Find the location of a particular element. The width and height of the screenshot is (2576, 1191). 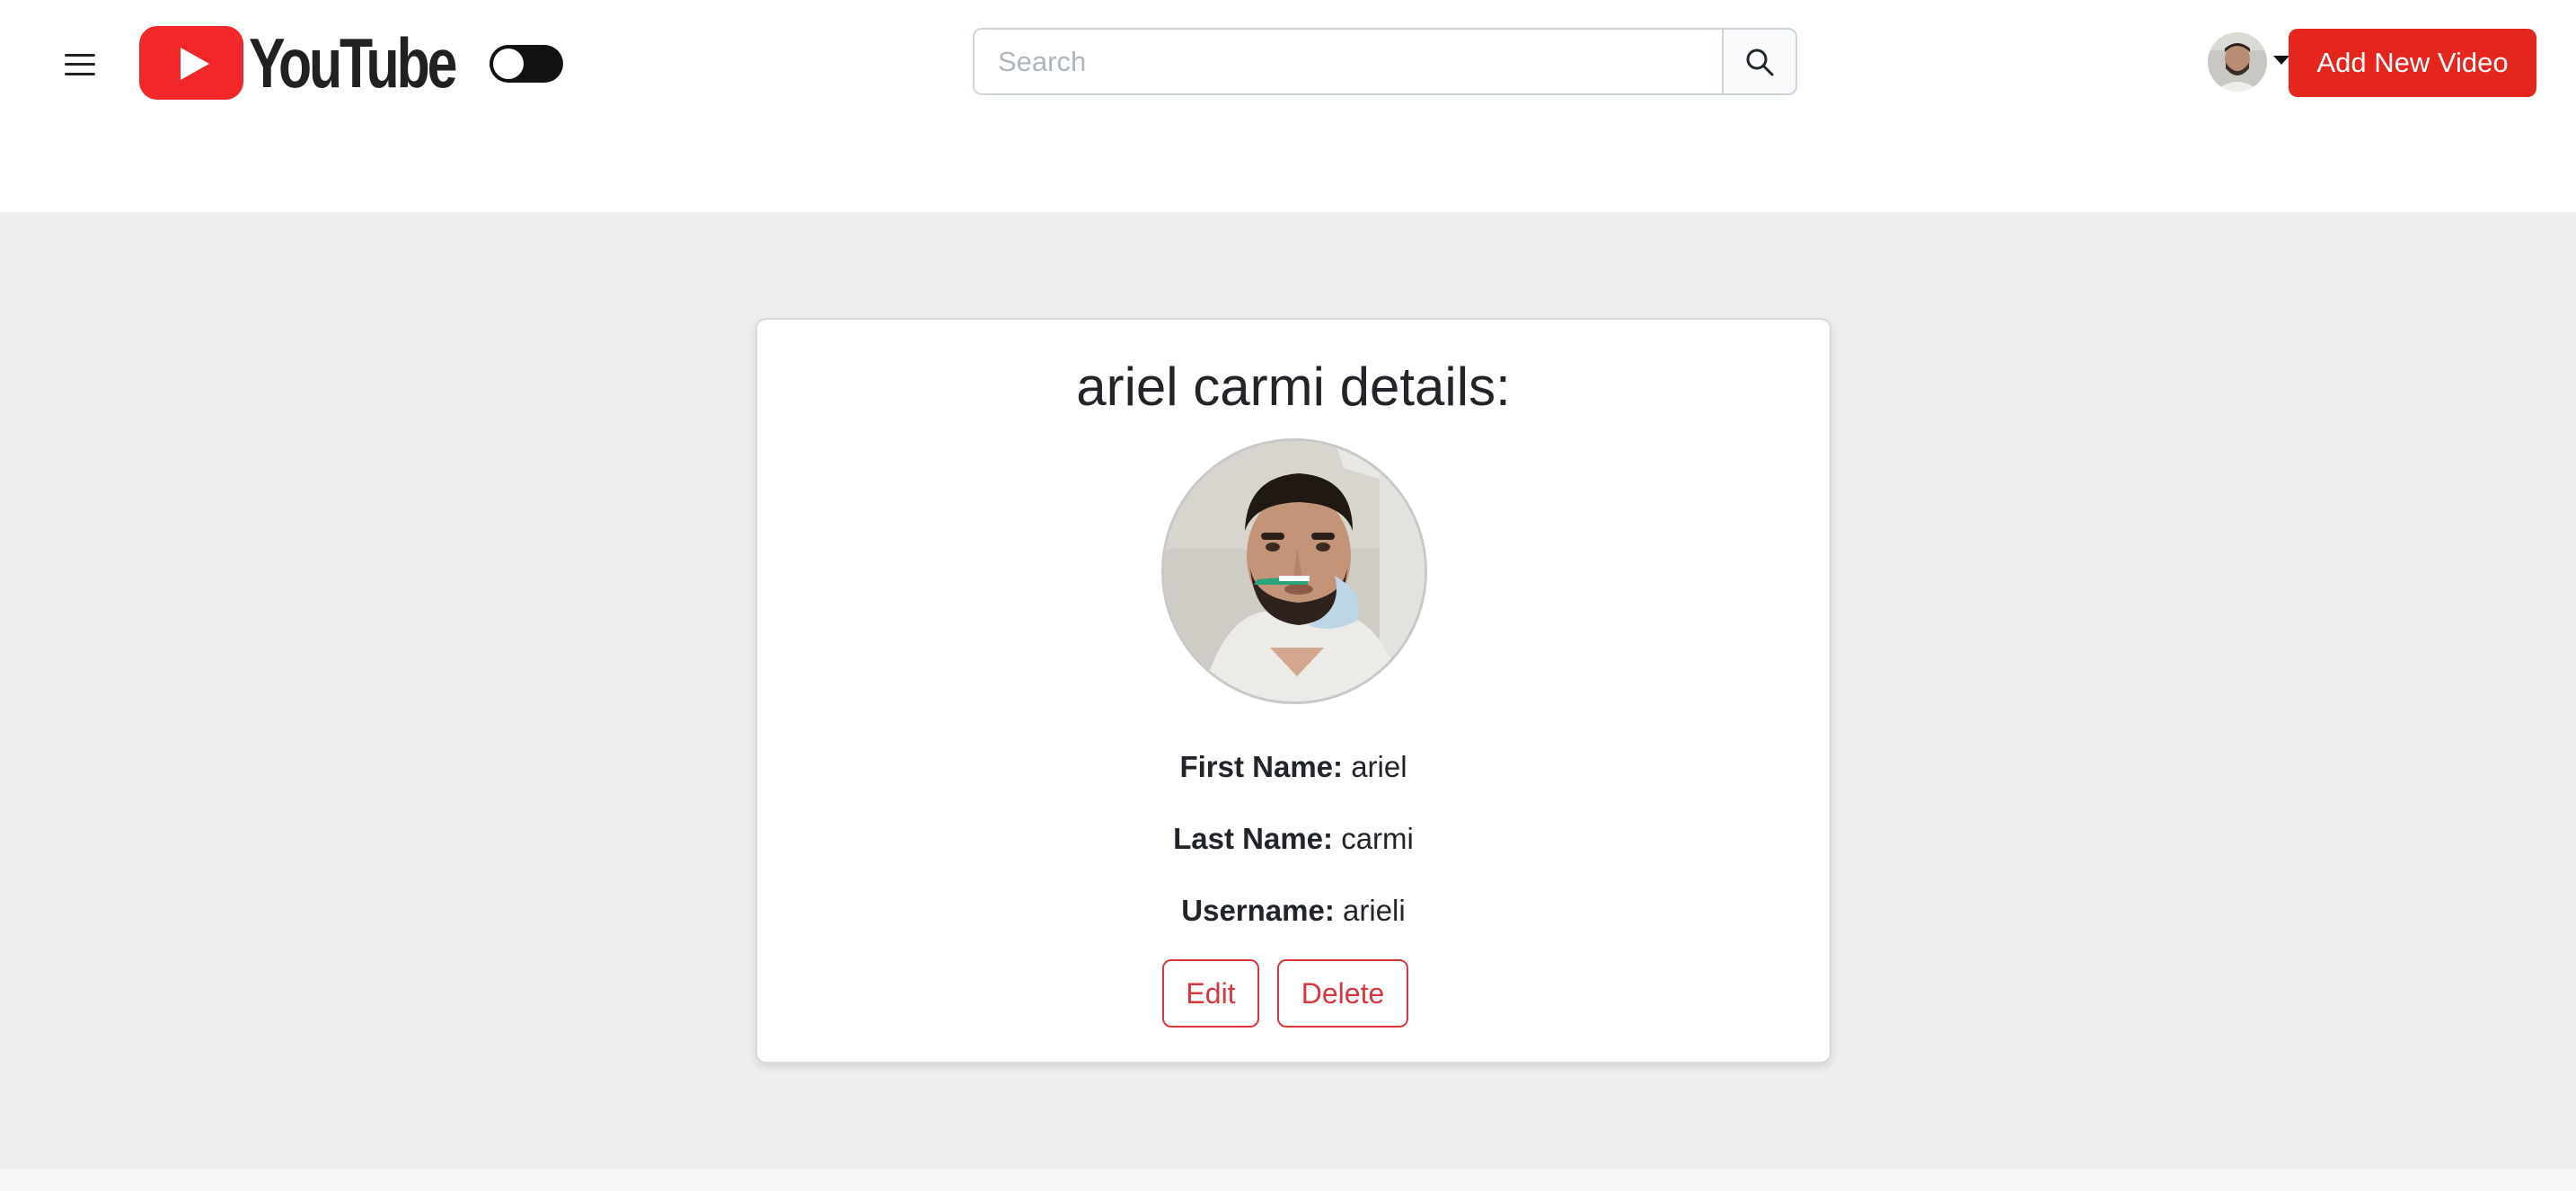

toggle-knob is located at coordinates (508, 64).